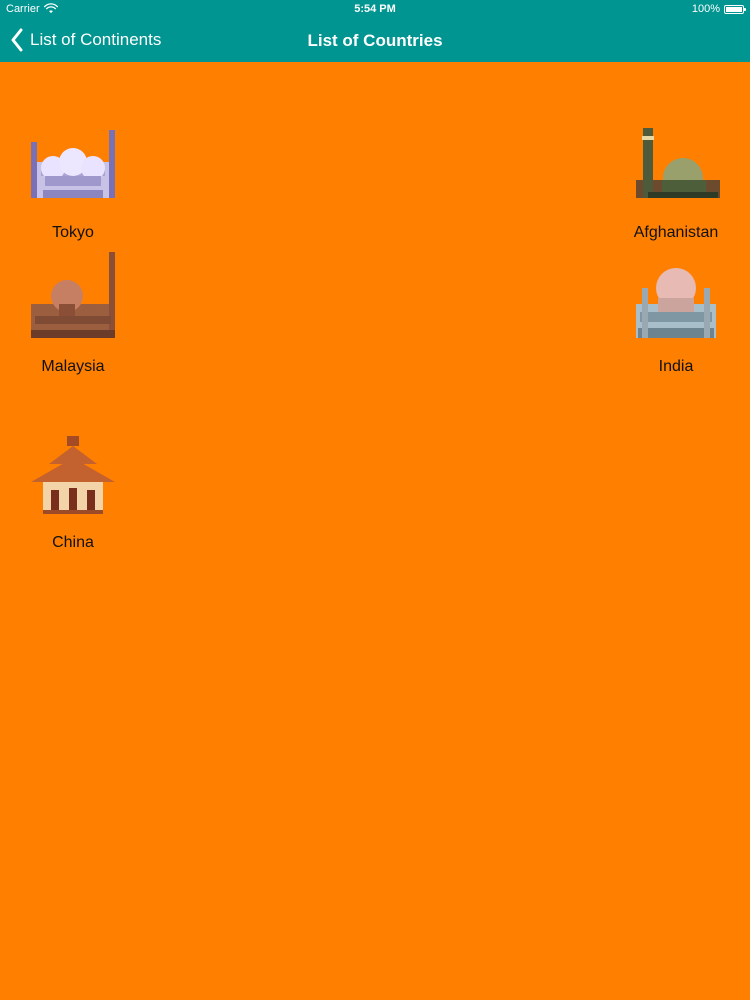  What do you see at coordinates (735, 9) in the screenshot?
I see `battery-icon` at bounding box center [735, 9].